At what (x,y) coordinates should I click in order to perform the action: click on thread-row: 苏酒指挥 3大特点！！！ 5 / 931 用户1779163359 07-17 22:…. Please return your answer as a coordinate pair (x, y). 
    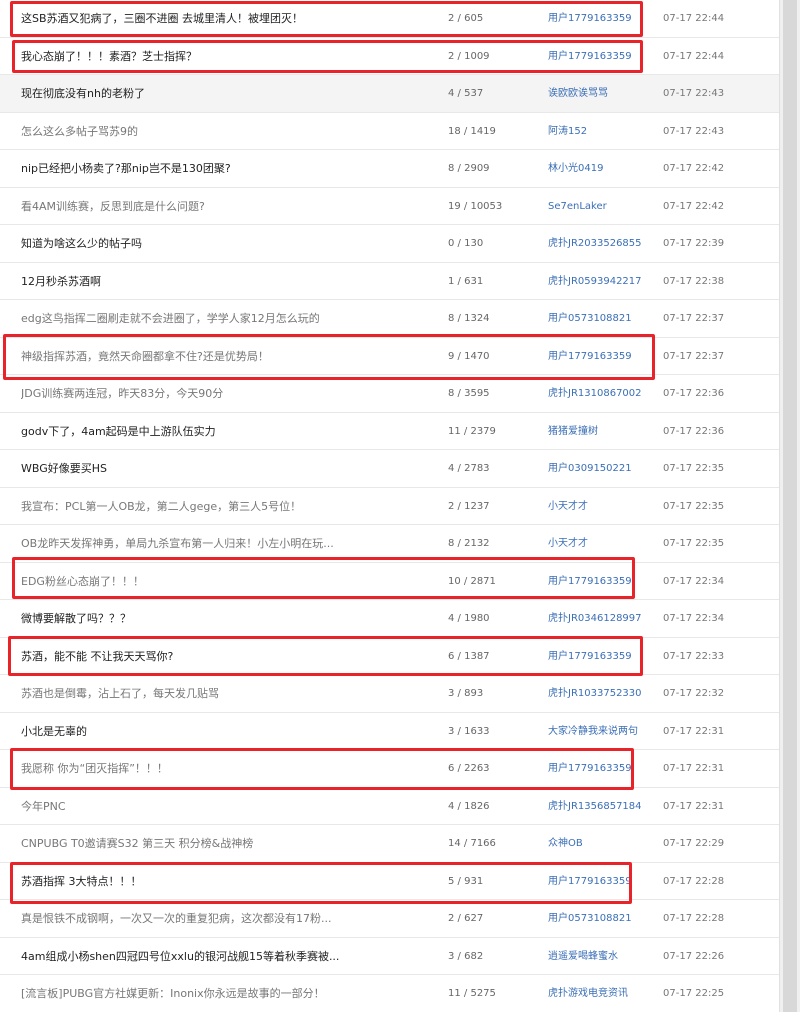
    Looking at the image, I should click on (389, 881).